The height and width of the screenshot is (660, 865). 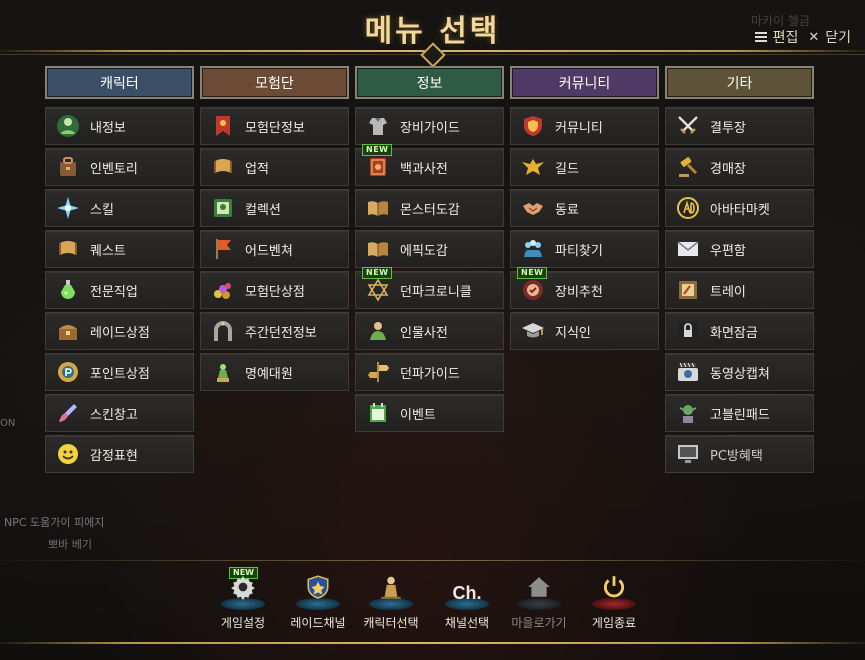 What do you see at coordinates (688, 331) in the screenshot?
I see `lock-icon` at bounding box center [688, 331].